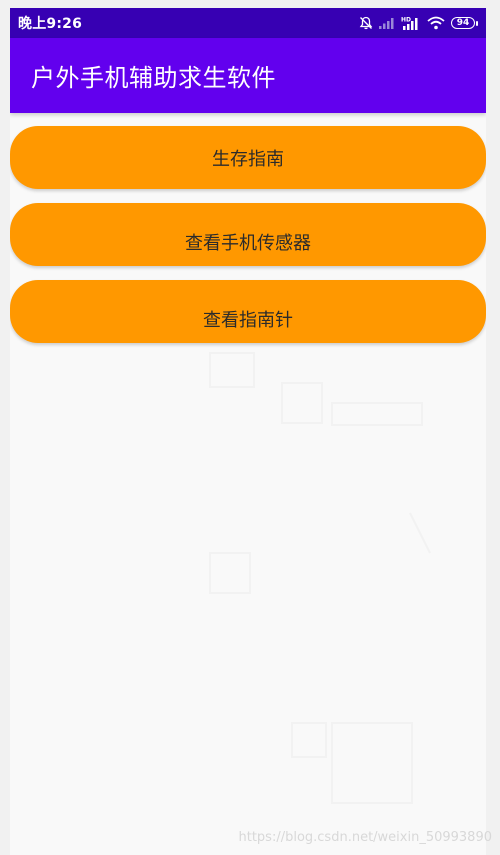 The width and height of the screenshot is (500, 855). I want to click on status-time: 晚上9:26, so click(50, 24).